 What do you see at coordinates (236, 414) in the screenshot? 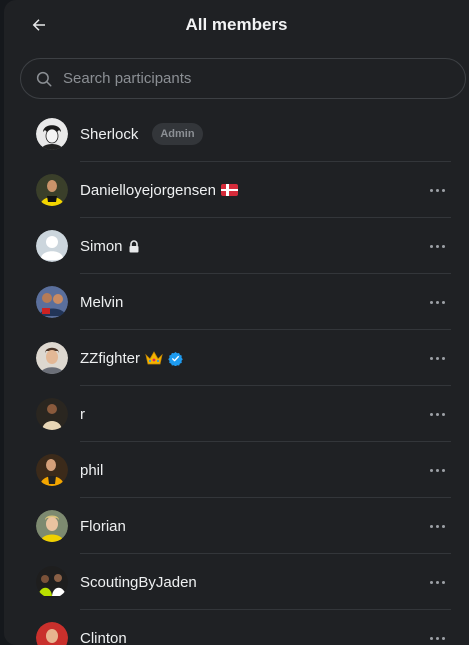
I see `member-row: r` at bounding box center [236, 414].